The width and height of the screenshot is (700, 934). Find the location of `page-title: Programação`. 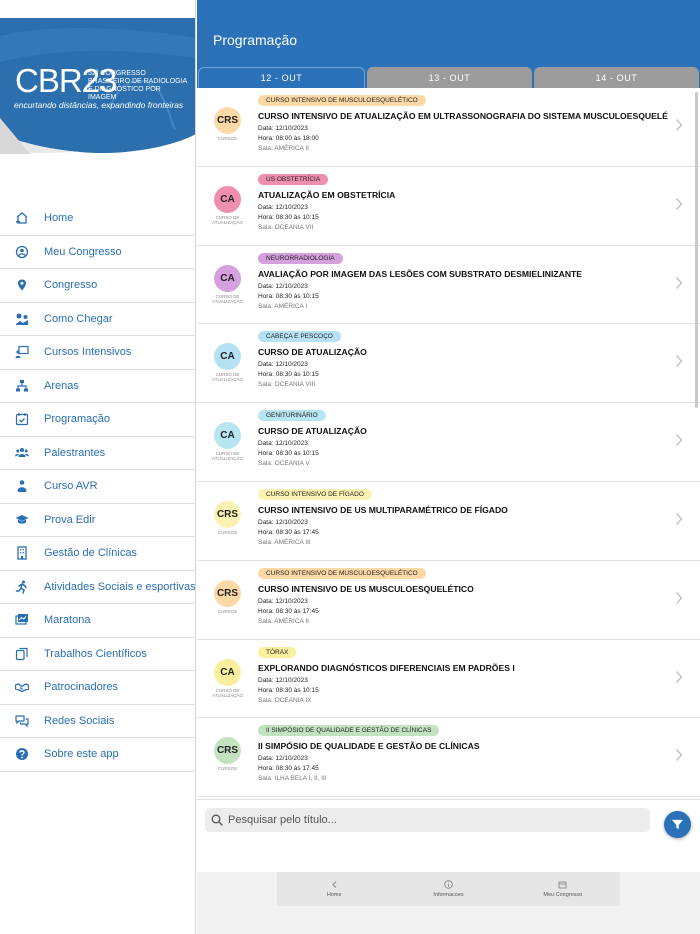

page-title: Programação is located at coordinates (255, 40).